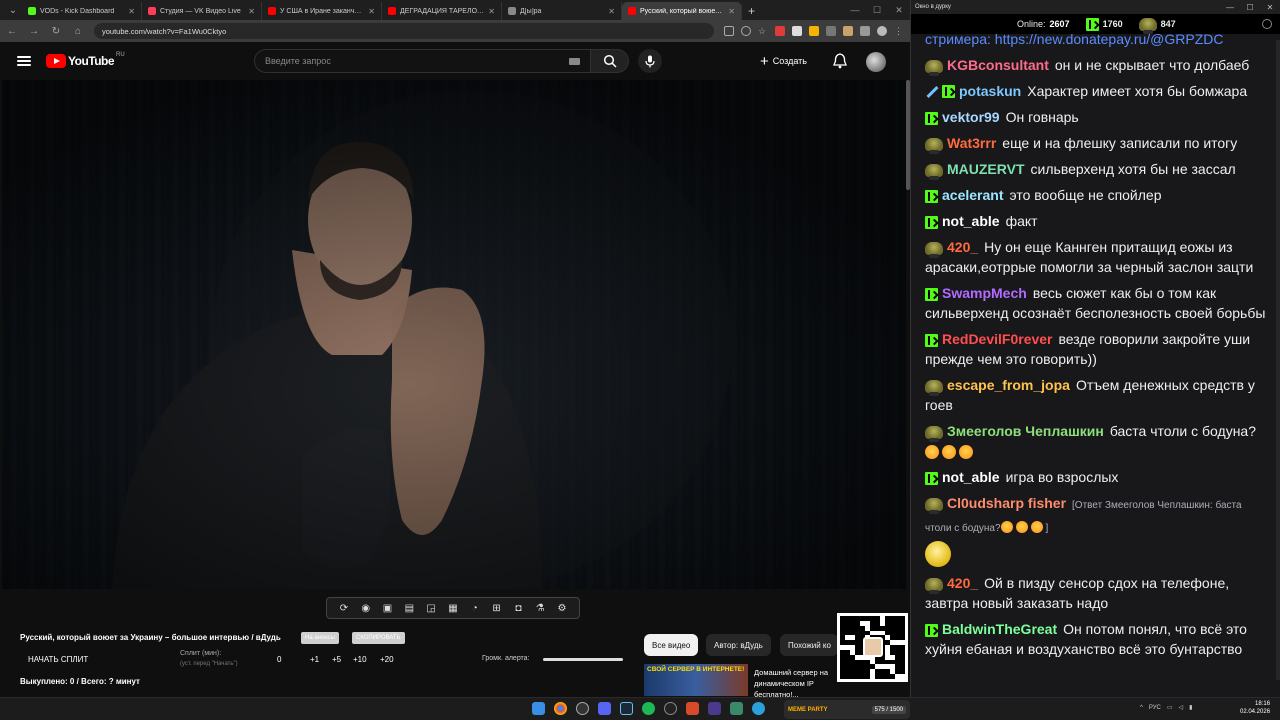 The image size is (1280, 720). What do you see at coordinates (422, 61) in the screenshot?
I see `search-input: Введите запрос` at bounding box center [422, 61].